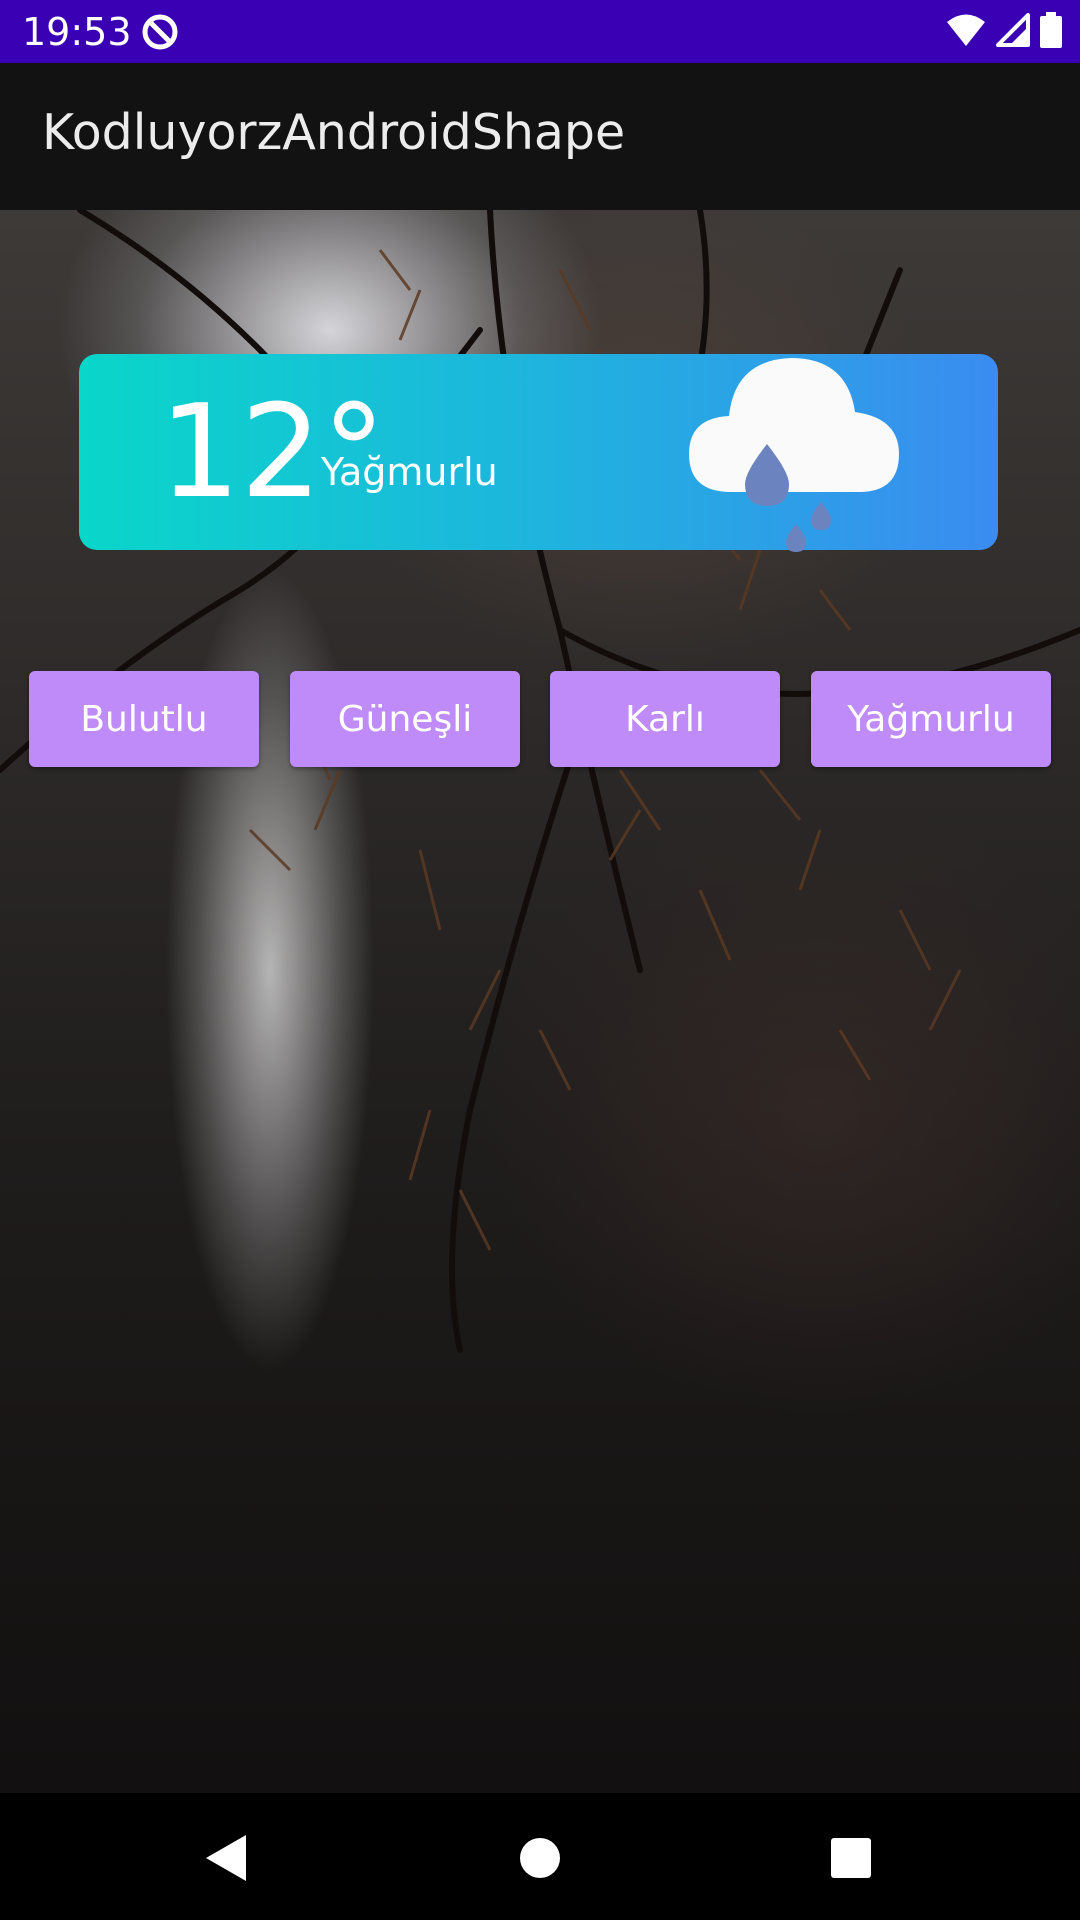 Image resolution: width=1080 pixels, height=1920 pixels. What do you see at coordinates (1051, 30) in the screenshot?
I see `battery-icon` at bounding box center [1051, 30].